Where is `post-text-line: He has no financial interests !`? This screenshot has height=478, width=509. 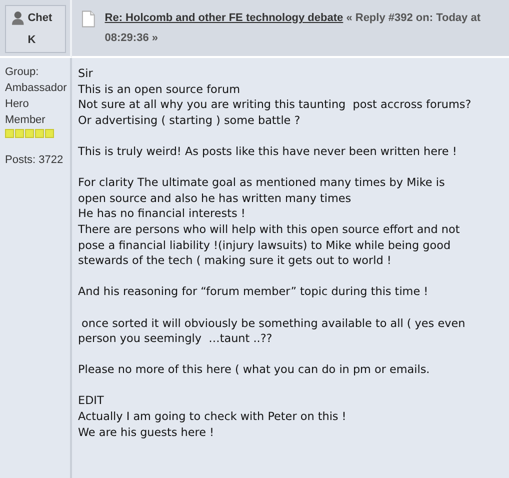 post-text-line: He has no financial interests ! is located at coordinates (162, 214).